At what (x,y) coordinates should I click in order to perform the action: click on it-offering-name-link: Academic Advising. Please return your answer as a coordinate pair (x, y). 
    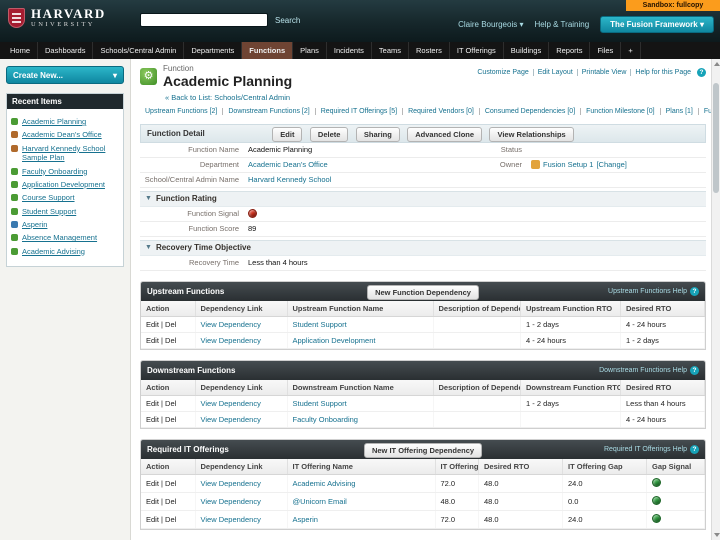
    Looking at the image, I should click on (324, 483).